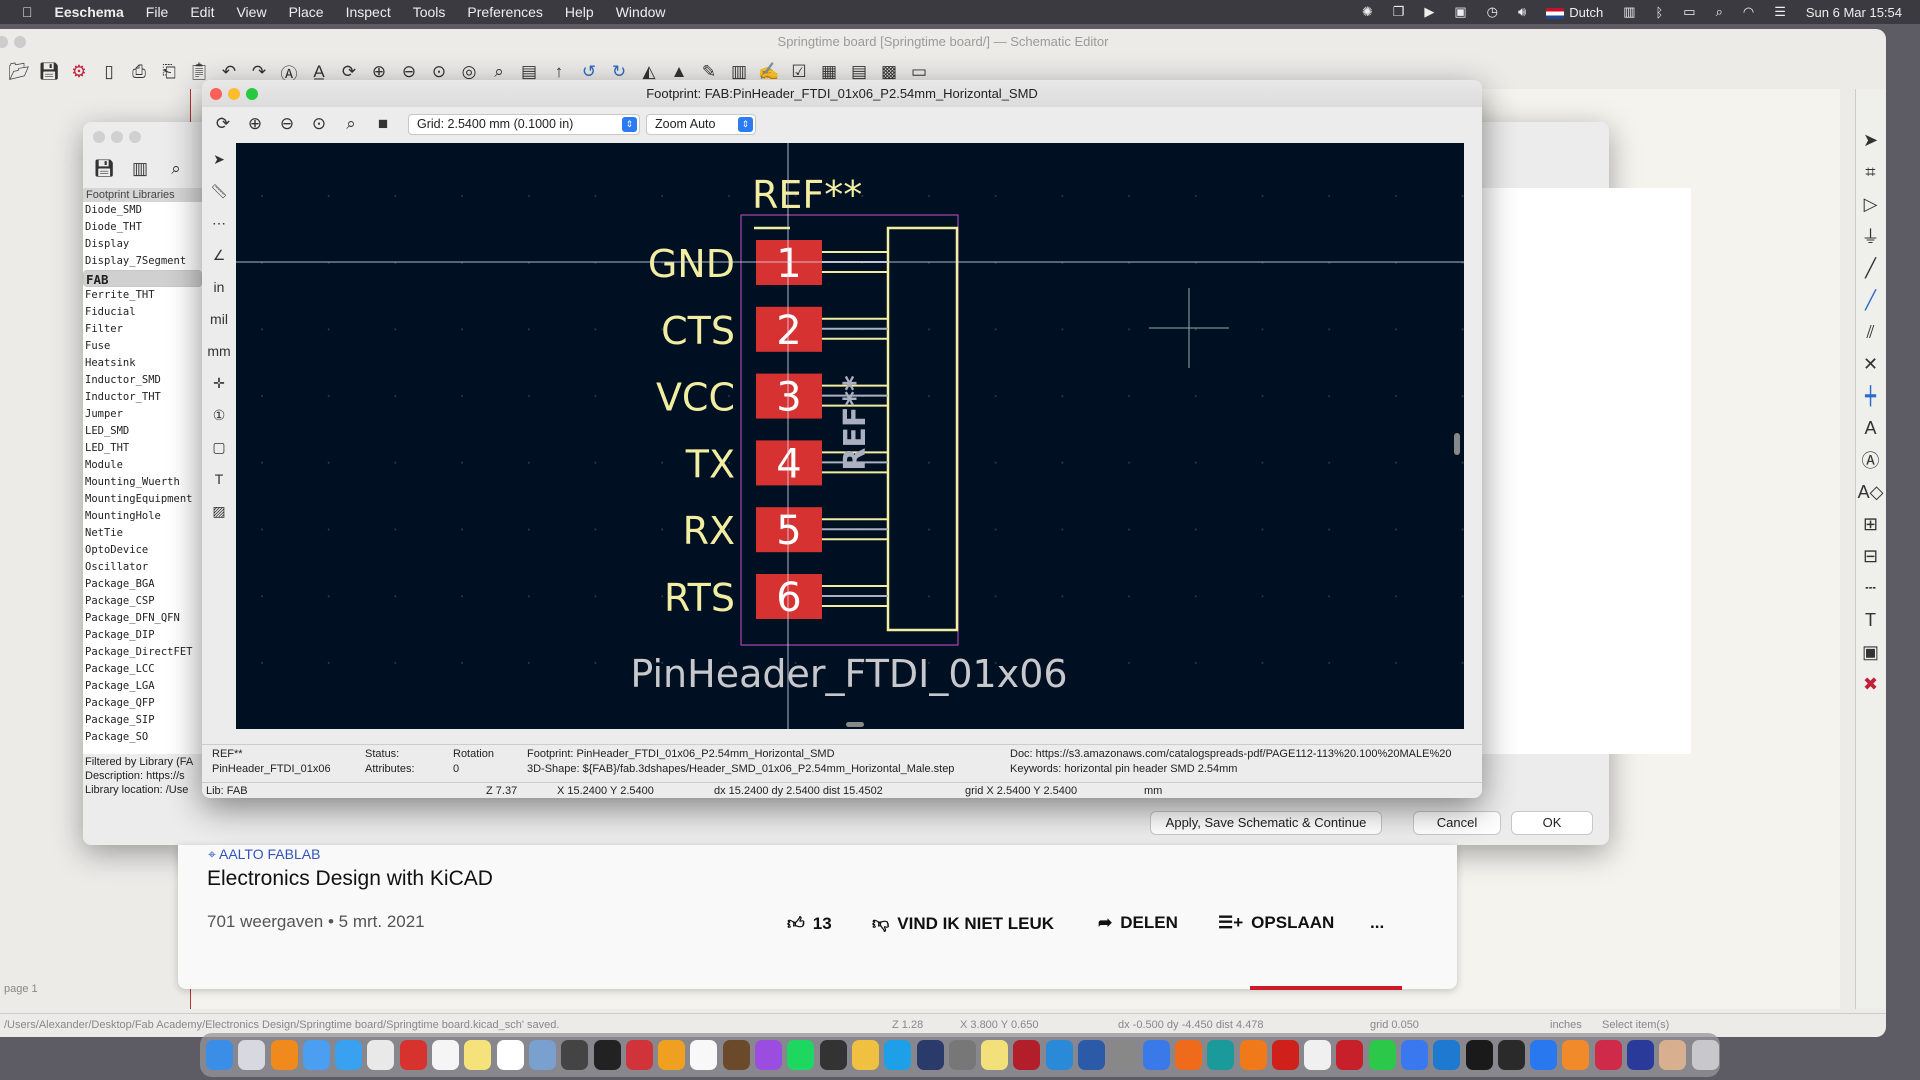 This screenshot has height=1080, width=1920. What do you see at coordinates (865, 1055) in the screenshot?
I see `dock-photos-icon` at bounding box center [865, 1055].